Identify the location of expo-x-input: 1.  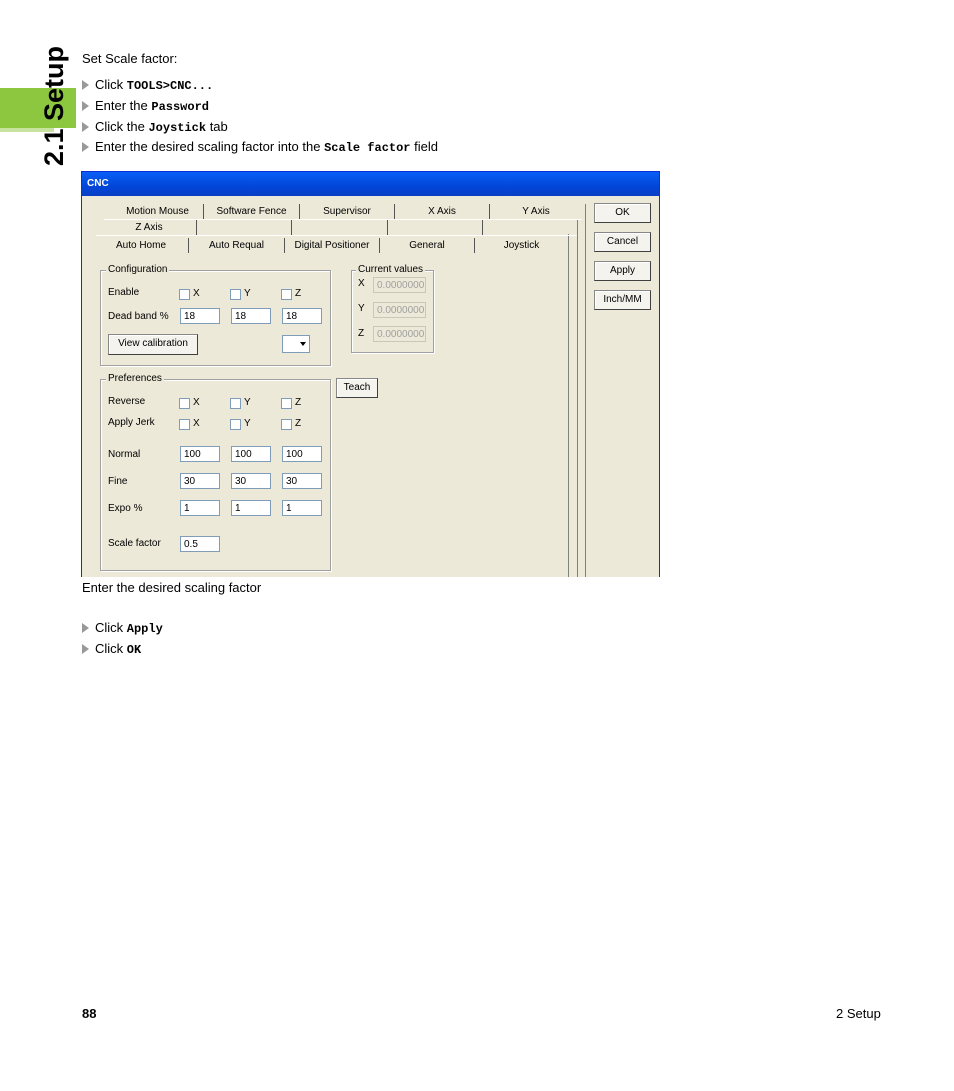
(200, 508).